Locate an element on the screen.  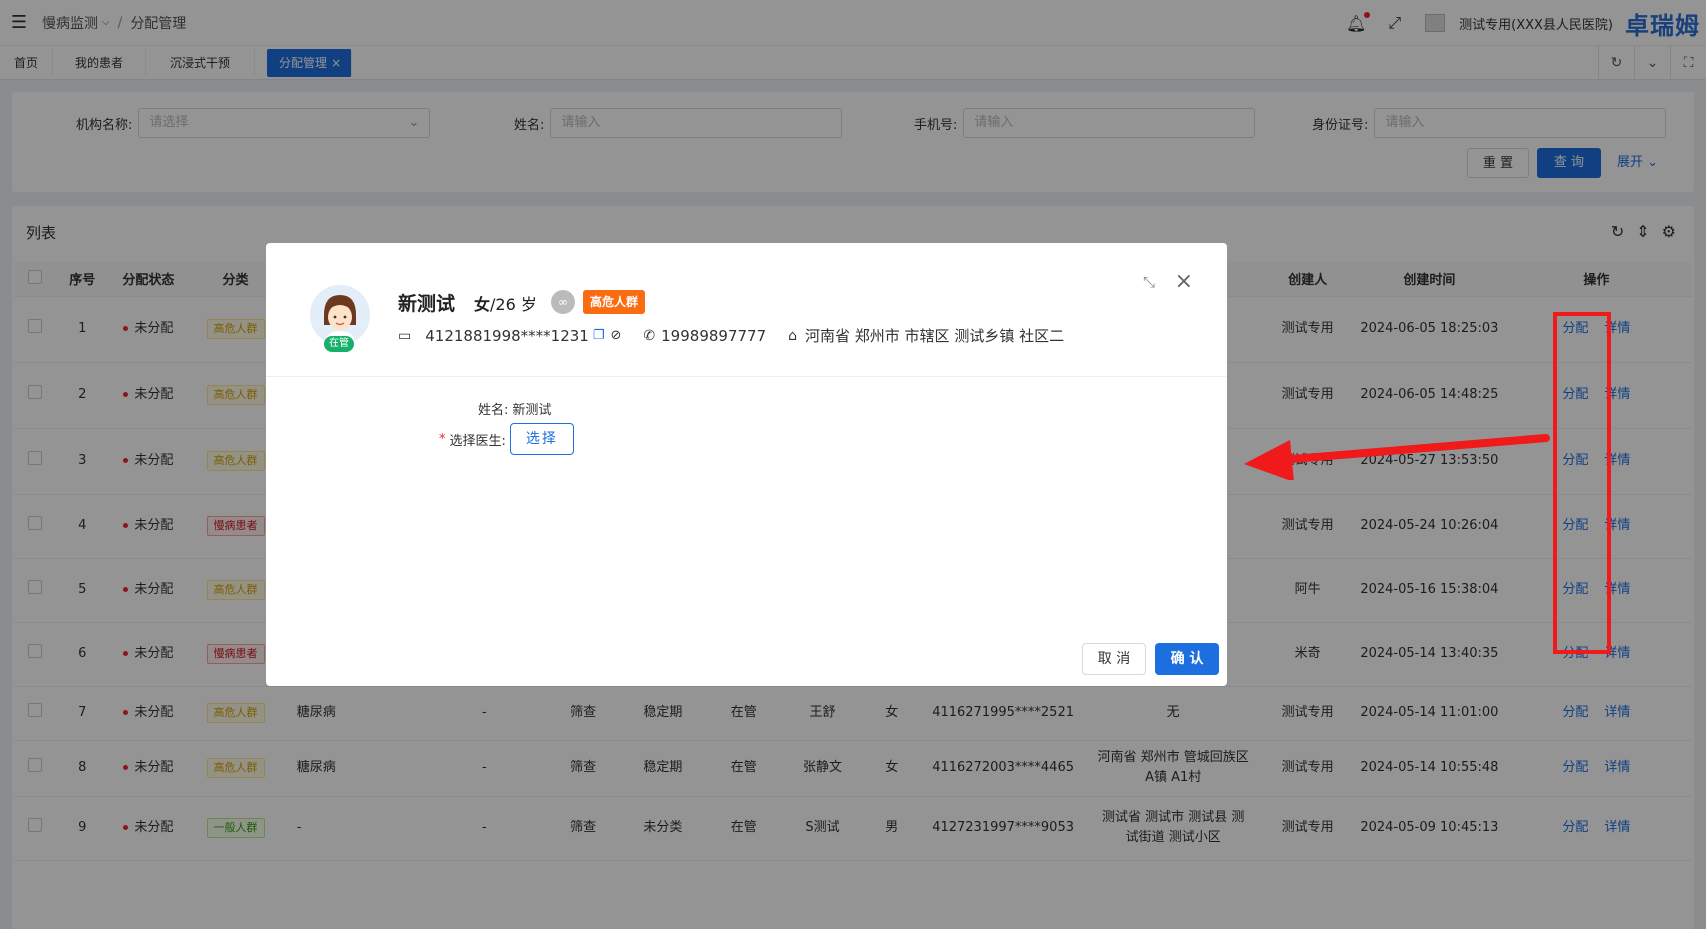
patient-gender-age: 女/26 岁 is located at coordinates (505, 303).